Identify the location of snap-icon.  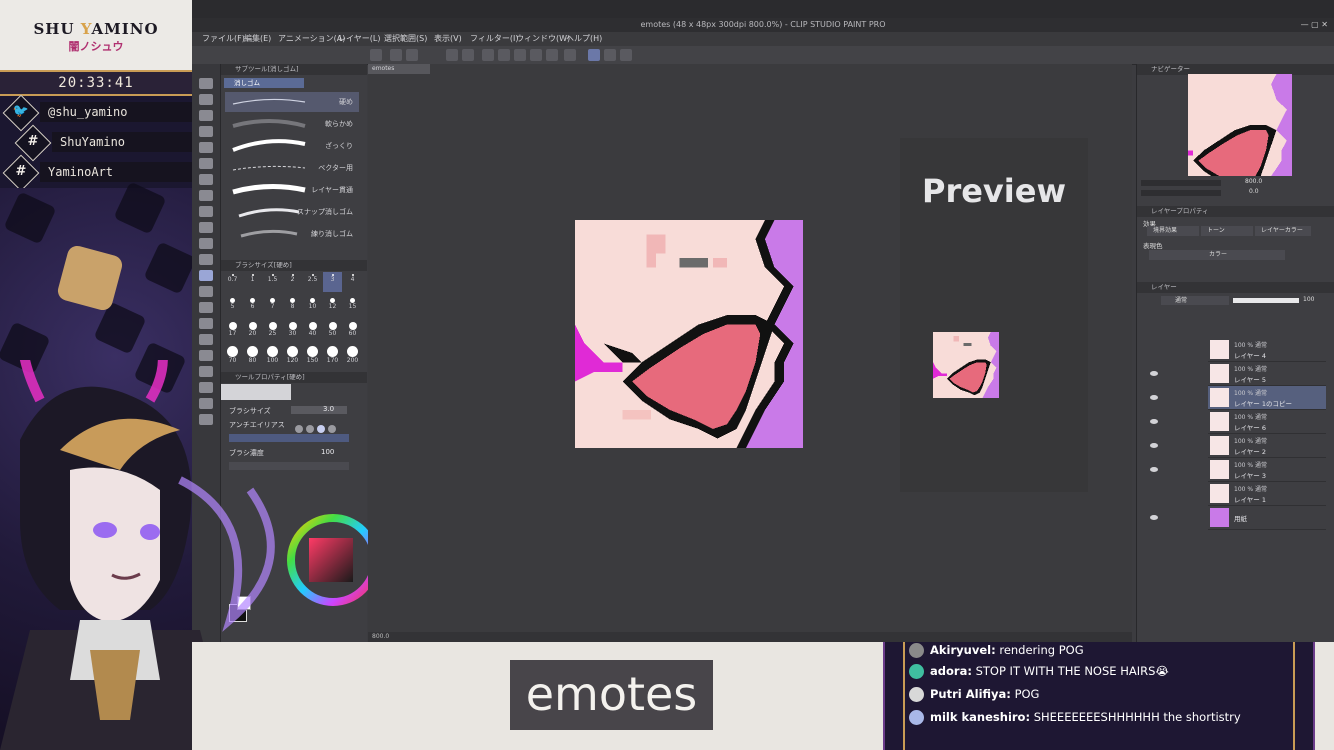
(570, 55).